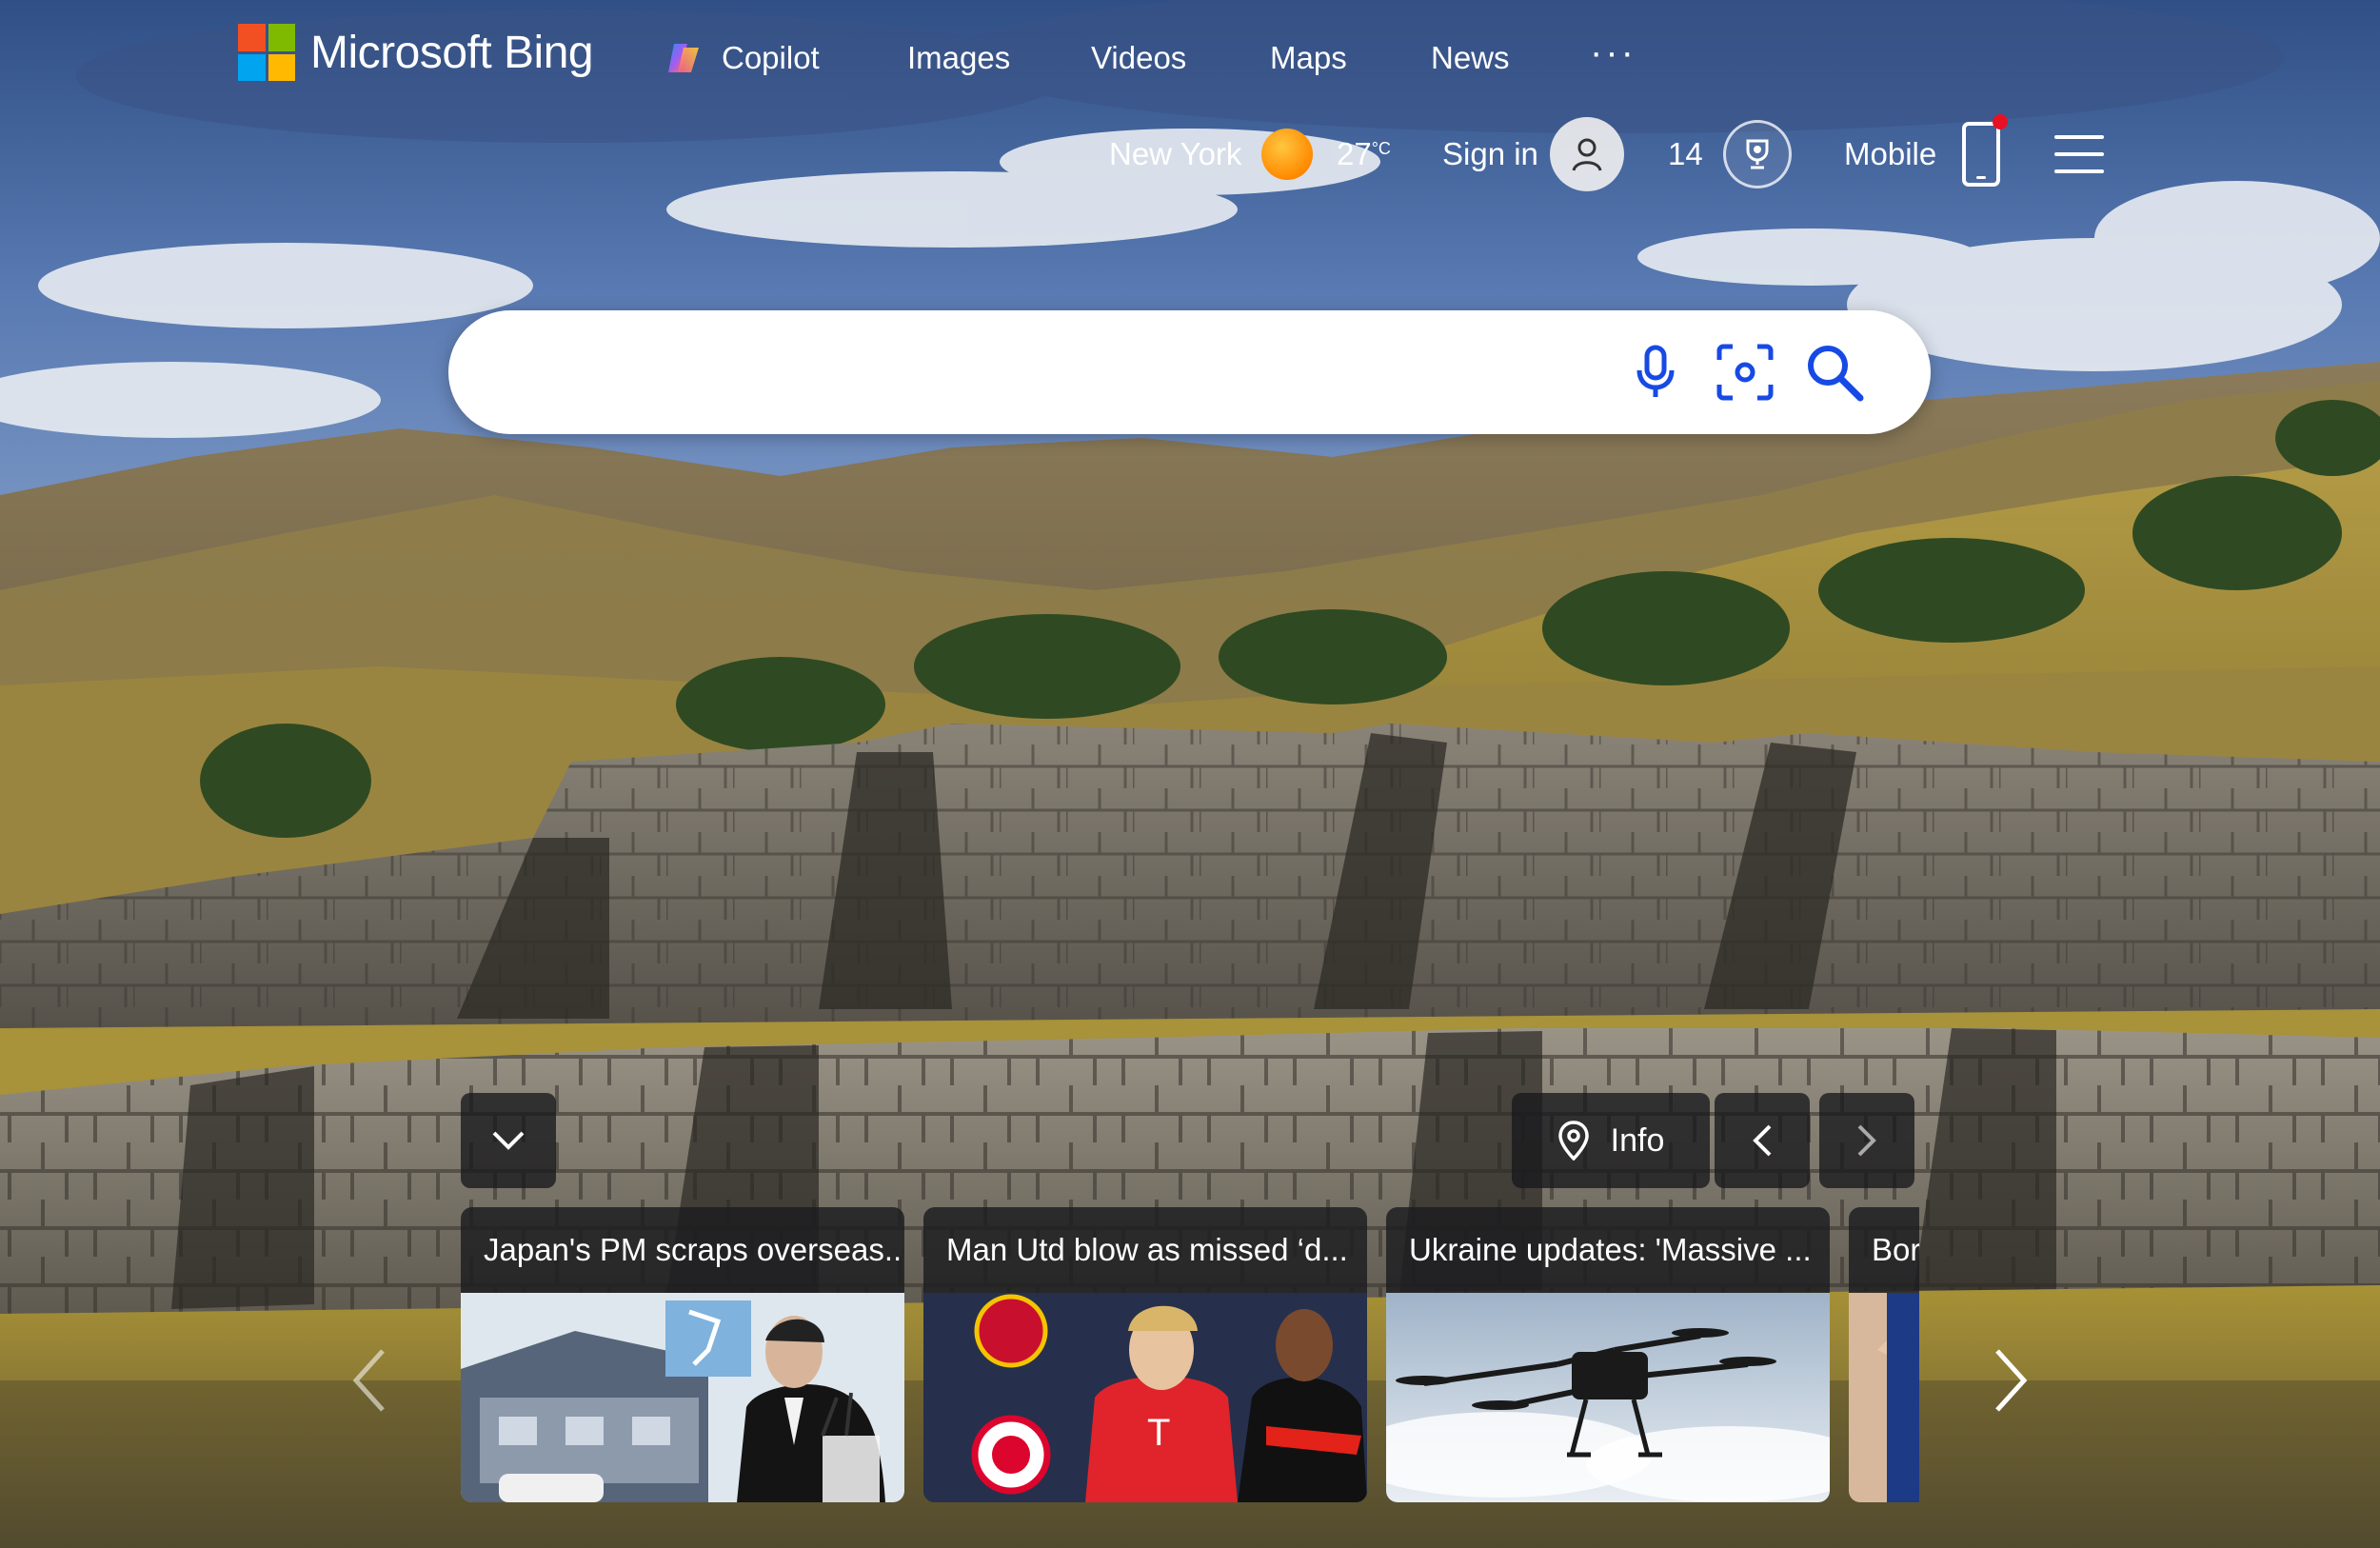 This screenshot has width=2380, height=1548. I want to click on rewards-button, so click(1757, 155).